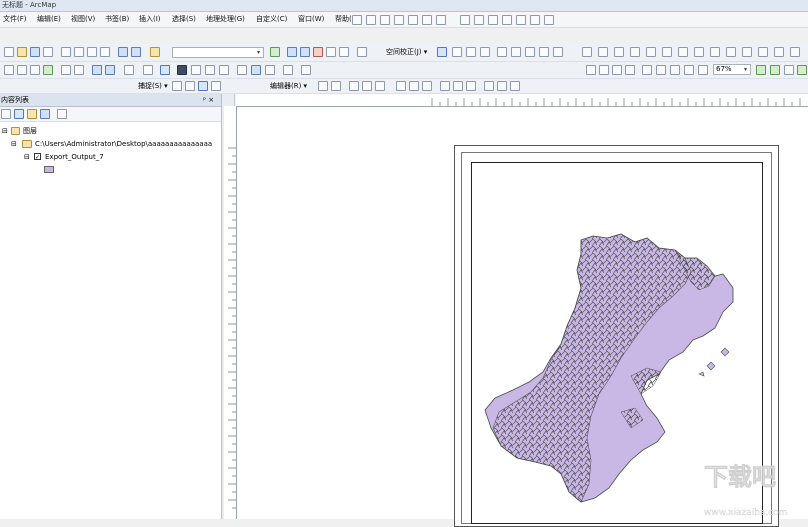 The image size is (808, 527). I want to click on edit-dimension-icon, so click(502, 86).